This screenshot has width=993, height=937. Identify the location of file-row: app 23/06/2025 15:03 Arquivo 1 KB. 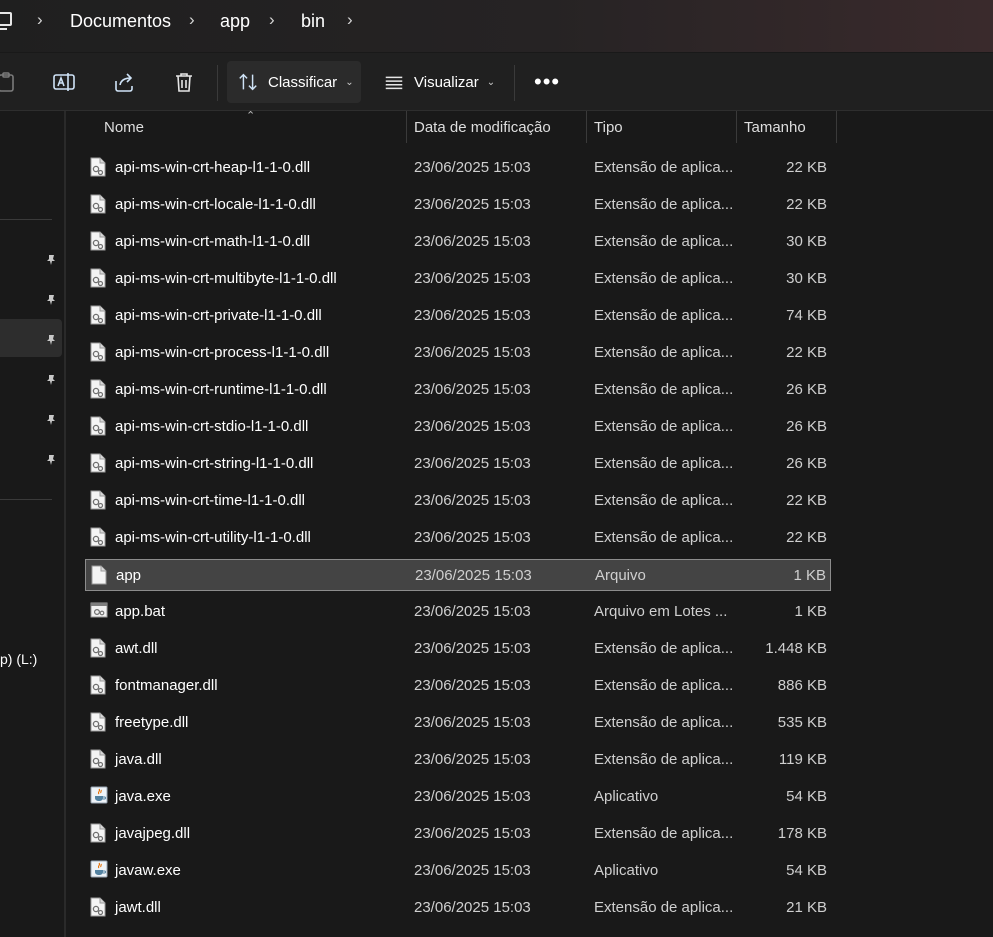
(458, 575).